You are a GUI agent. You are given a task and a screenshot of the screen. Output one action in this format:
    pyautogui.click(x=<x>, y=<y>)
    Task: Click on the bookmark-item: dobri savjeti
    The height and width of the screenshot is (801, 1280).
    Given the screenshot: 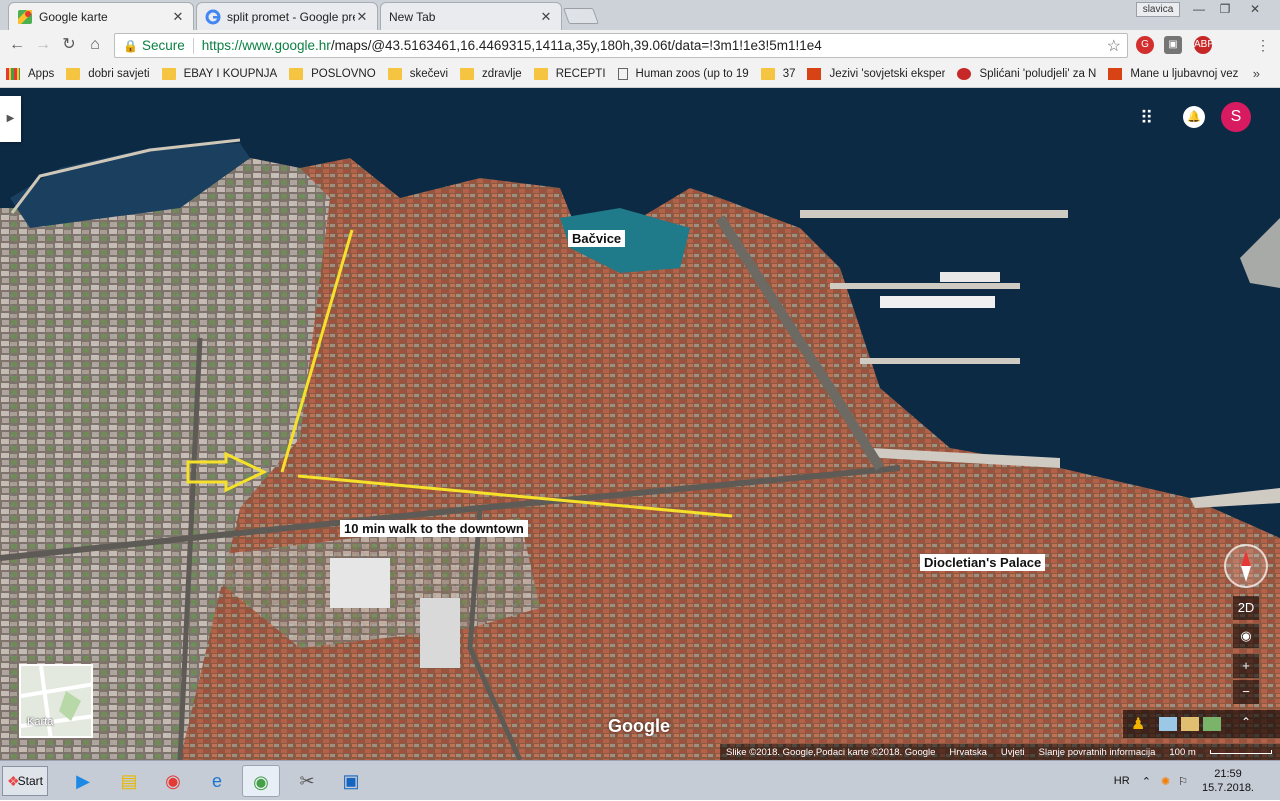 What is the action you would take?
    pyautogui.click(x=108, y=73)
    